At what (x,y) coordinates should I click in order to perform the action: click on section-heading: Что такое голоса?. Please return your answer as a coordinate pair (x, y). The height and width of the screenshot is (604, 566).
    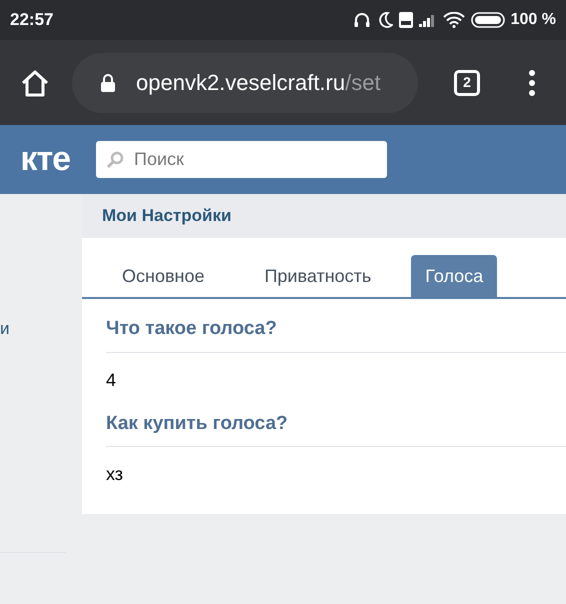
    Looking at the image, I should click on (336, 333).